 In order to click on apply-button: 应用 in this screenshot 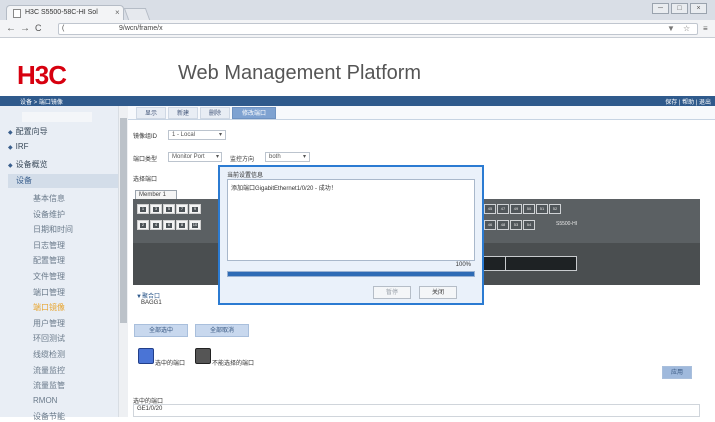, I will do `click(677, 372)`.